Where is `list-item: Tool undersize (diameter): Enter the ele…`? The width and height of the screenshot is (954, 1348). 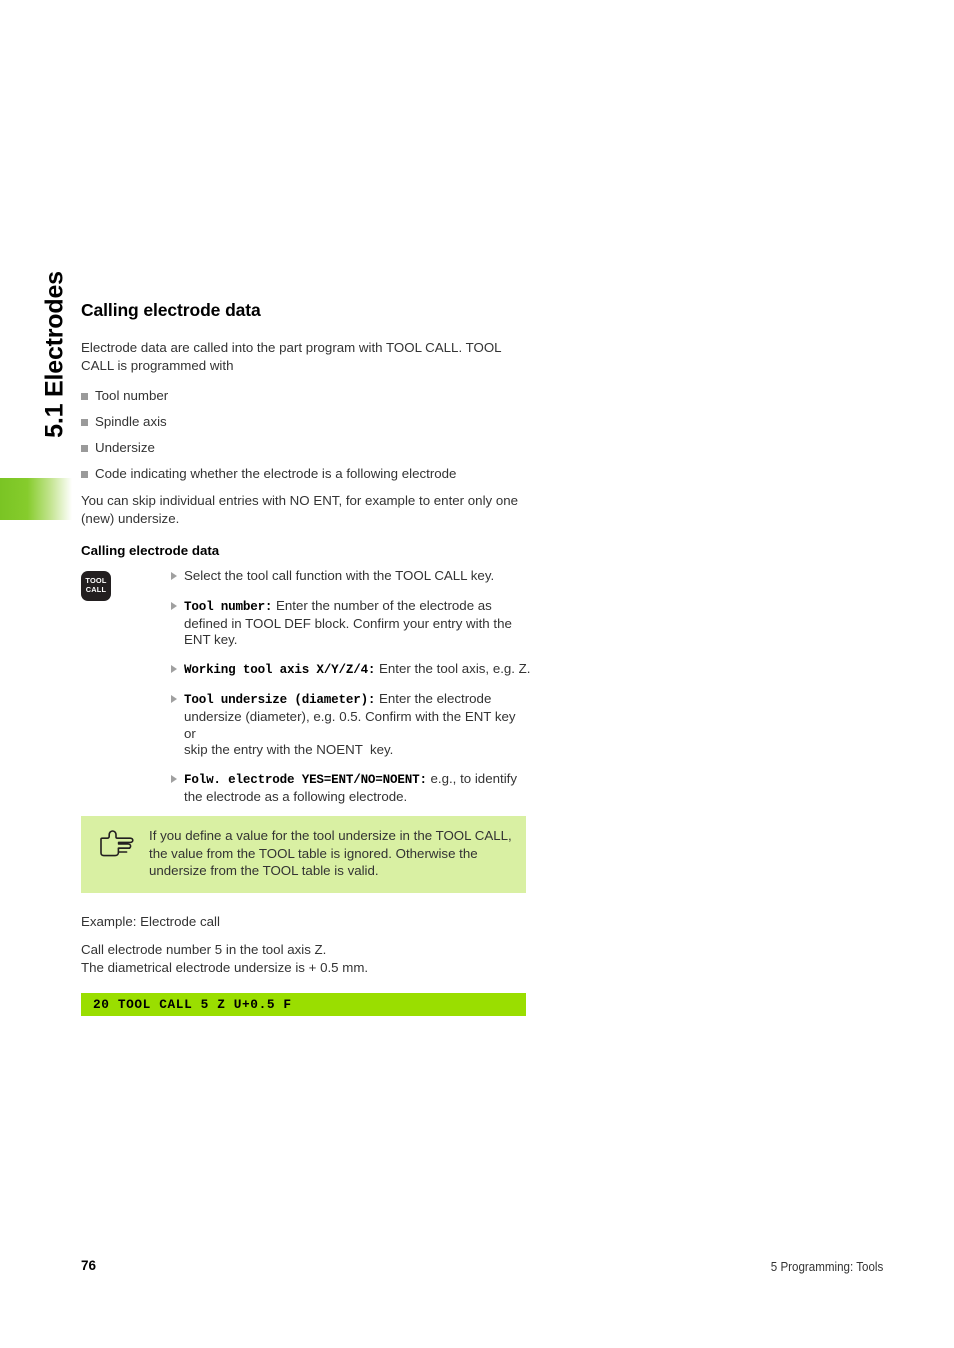
list-item: Tool undersize (diameter): Enter the ele… is located at coordinates (351, 725).